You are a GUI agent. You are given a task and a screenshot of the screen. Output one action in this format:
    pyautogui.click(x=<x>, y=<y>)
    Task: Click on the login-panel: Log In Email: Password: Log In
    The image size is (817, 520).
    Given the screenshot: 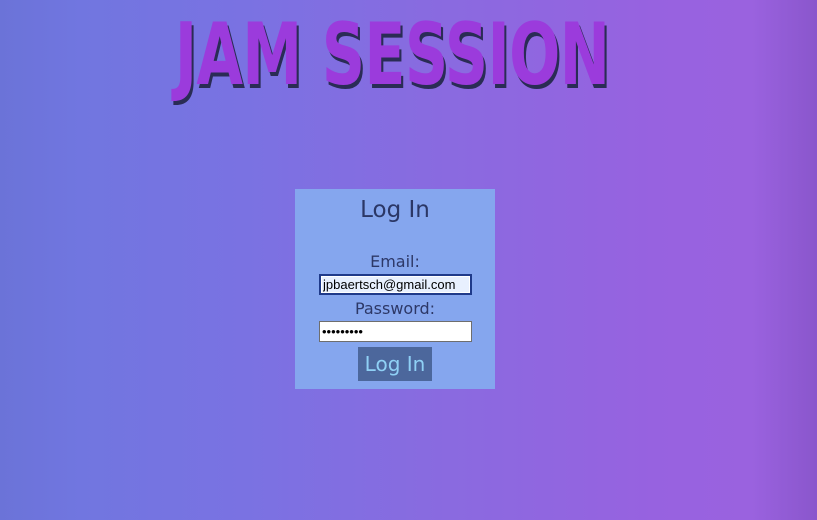 What is the action you would take?
    pyautogui.click(x=395, y=289)
    